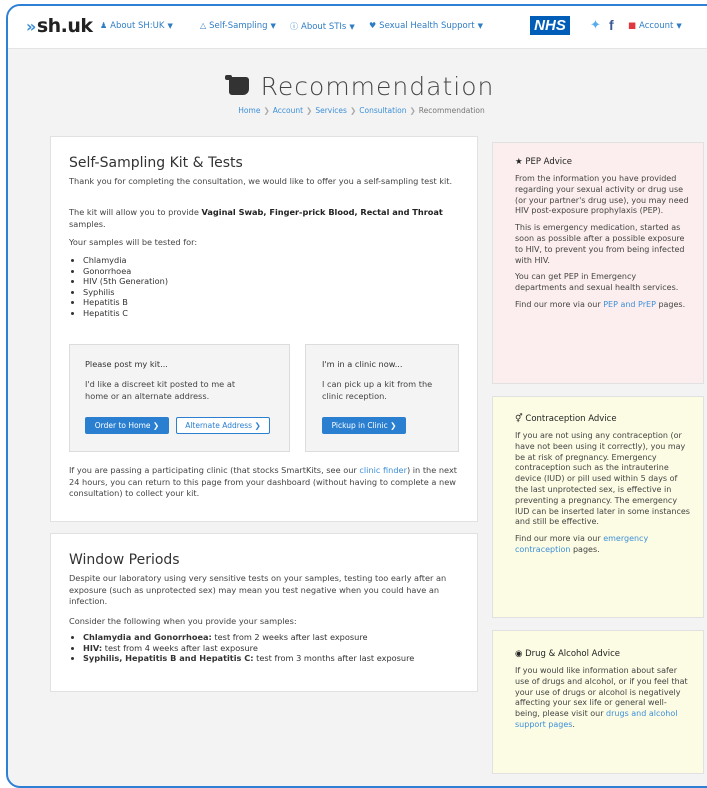 The image size is (707, 788). What do you see at coordinates (382, 110) in the screenshot?
I see `breadcrumb-consultation: Consultation` at bounding box center [382, 110].